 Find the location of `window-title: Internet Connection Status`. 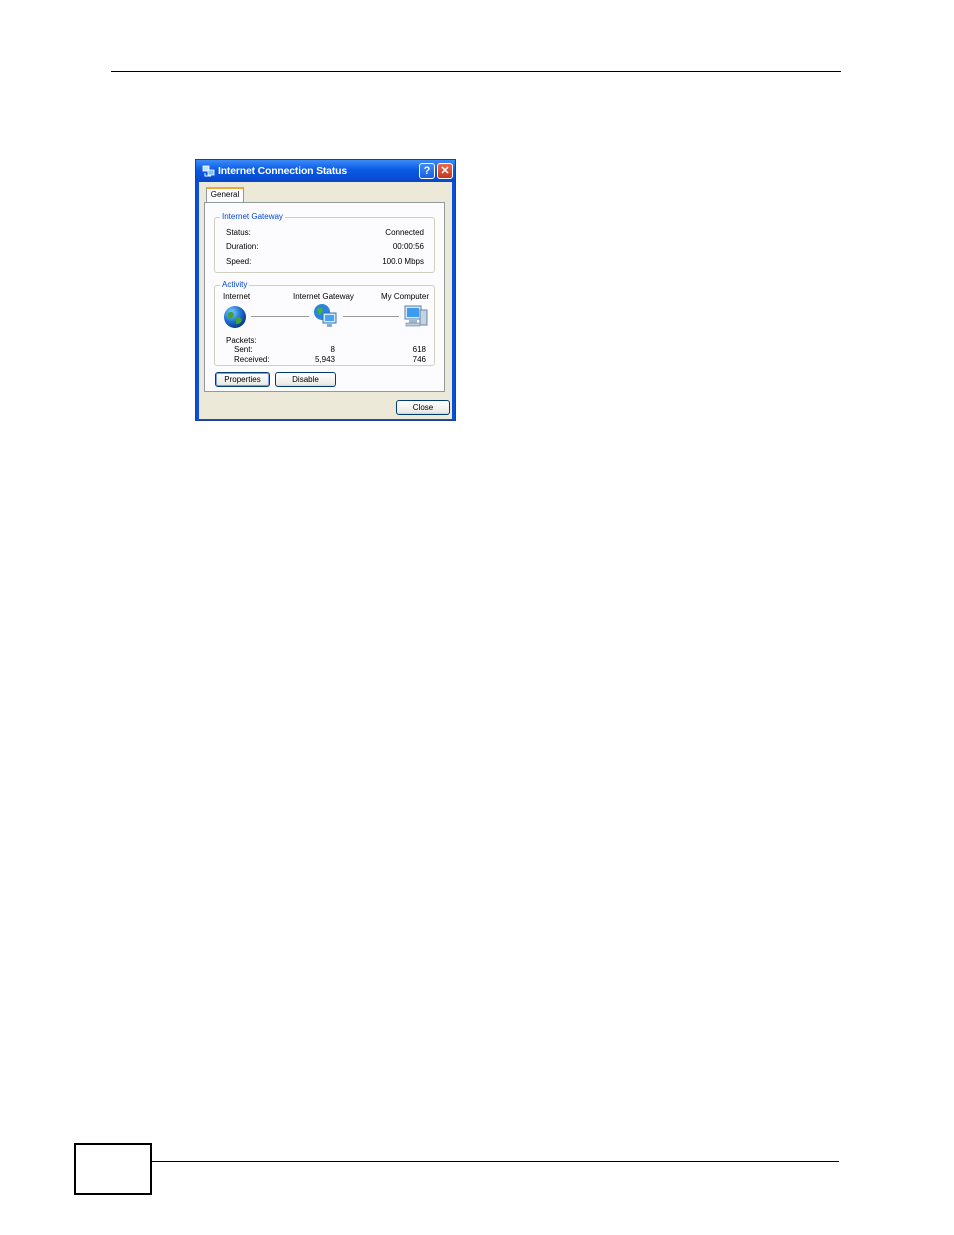

window-title: Internet Connection Status is located at coordinates (282, 171).